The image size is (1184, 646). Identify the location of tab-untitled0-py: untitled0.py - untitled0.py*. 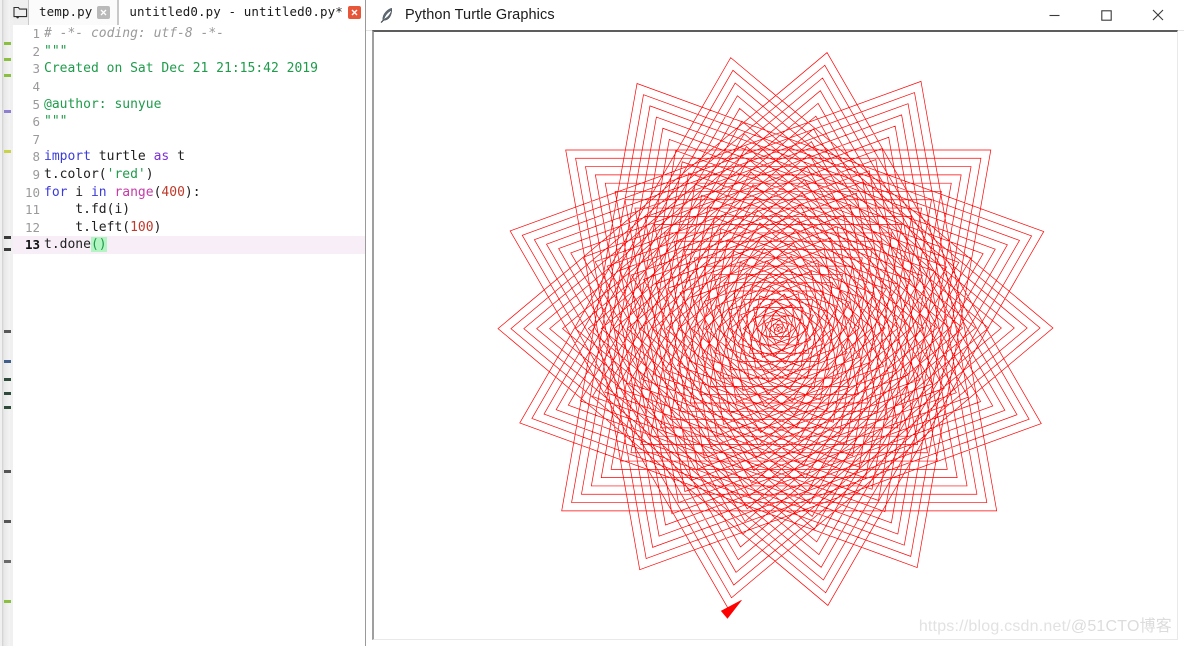
(241, 13).